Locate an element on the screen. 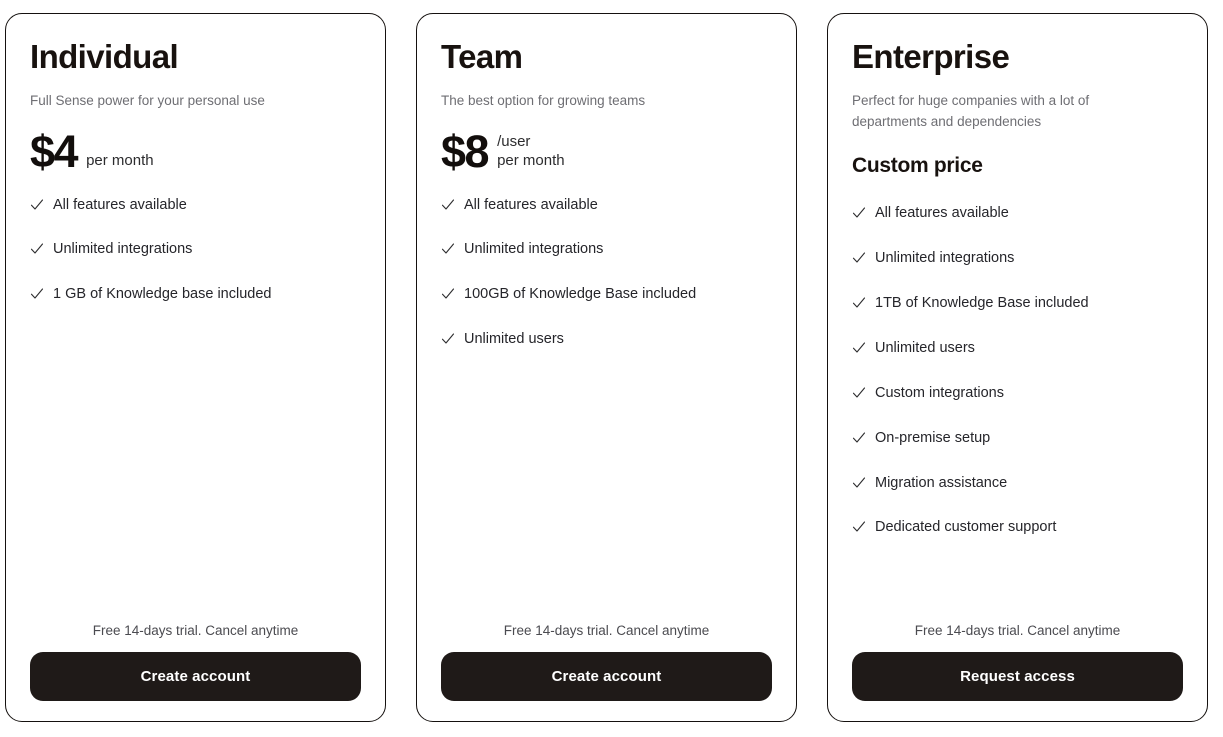 This screenshot has width=1223, height=737. price-suffix: per month is located at coordinates (120, 160).